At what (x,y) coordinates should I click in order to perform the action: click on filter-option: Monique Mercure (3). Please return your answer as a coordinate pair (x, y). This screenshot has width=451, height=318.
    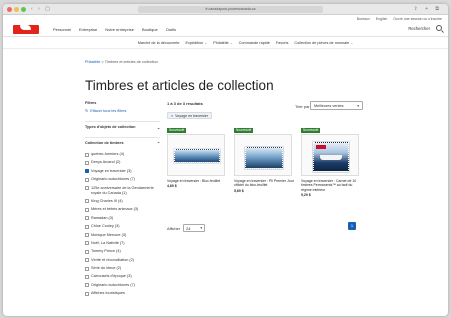
    Looking at the image, I should click on (122, 235).